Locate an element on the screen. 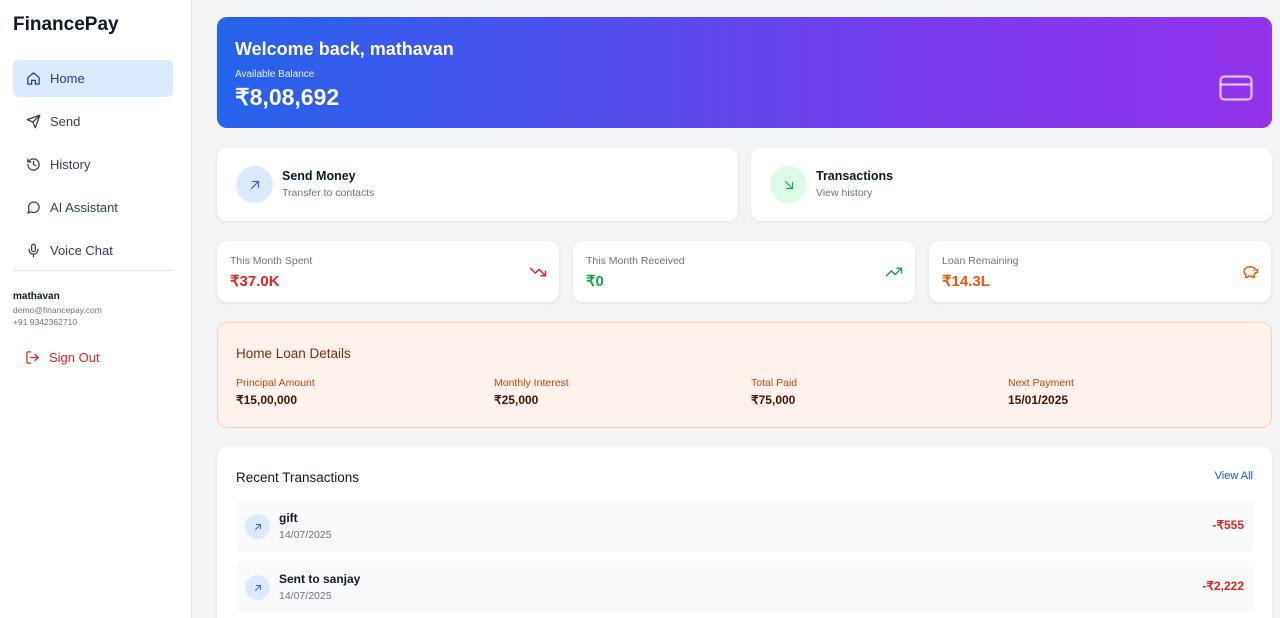  sidebar-item-history: History is located at coordinates (93, 164).